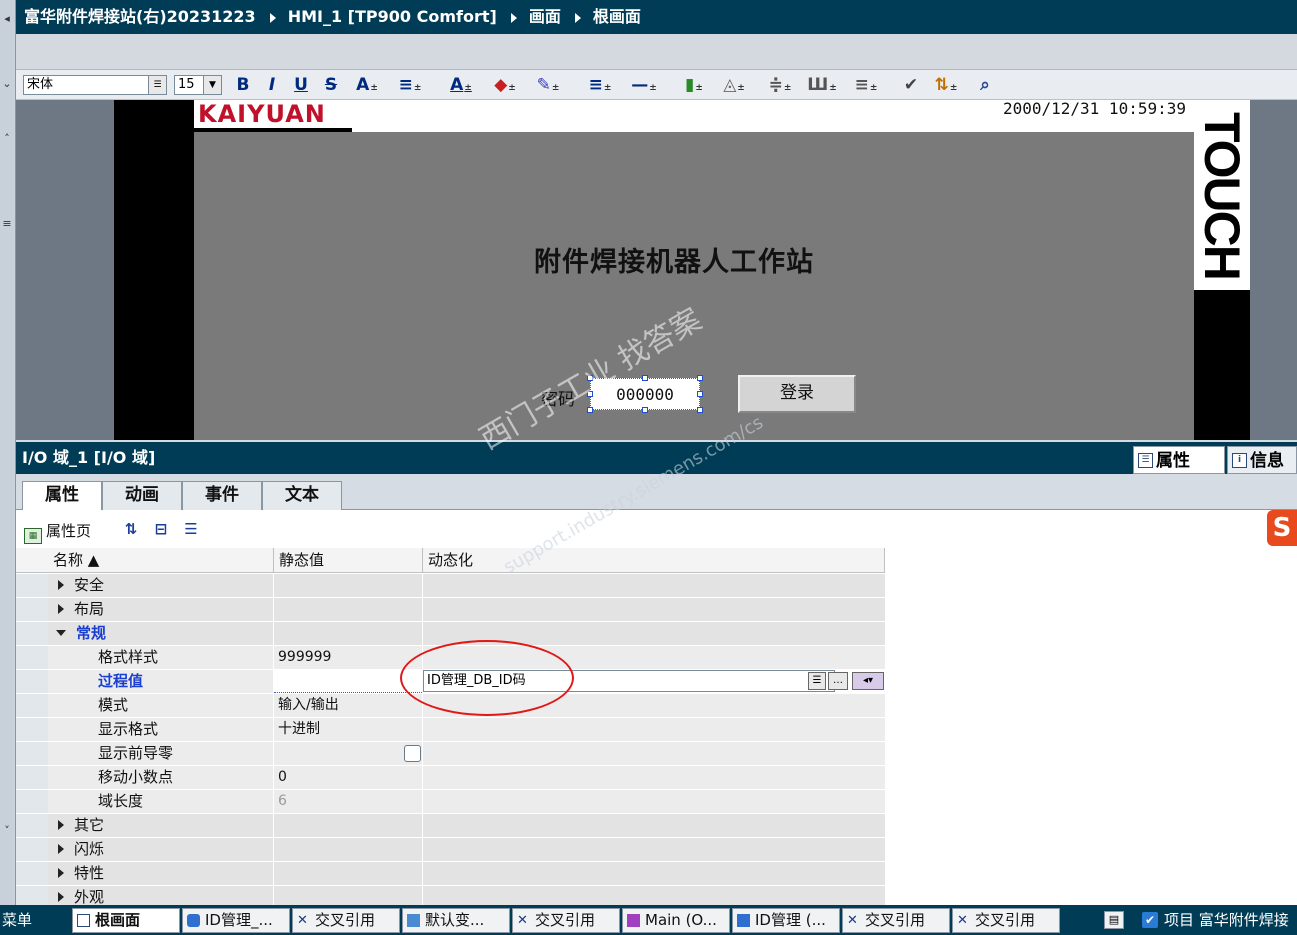  What do you see at coordinates (450, 754) in the screenshot?
I see `property-row-leading-zeros: 显示前导零` at bounding box center [450, 754].